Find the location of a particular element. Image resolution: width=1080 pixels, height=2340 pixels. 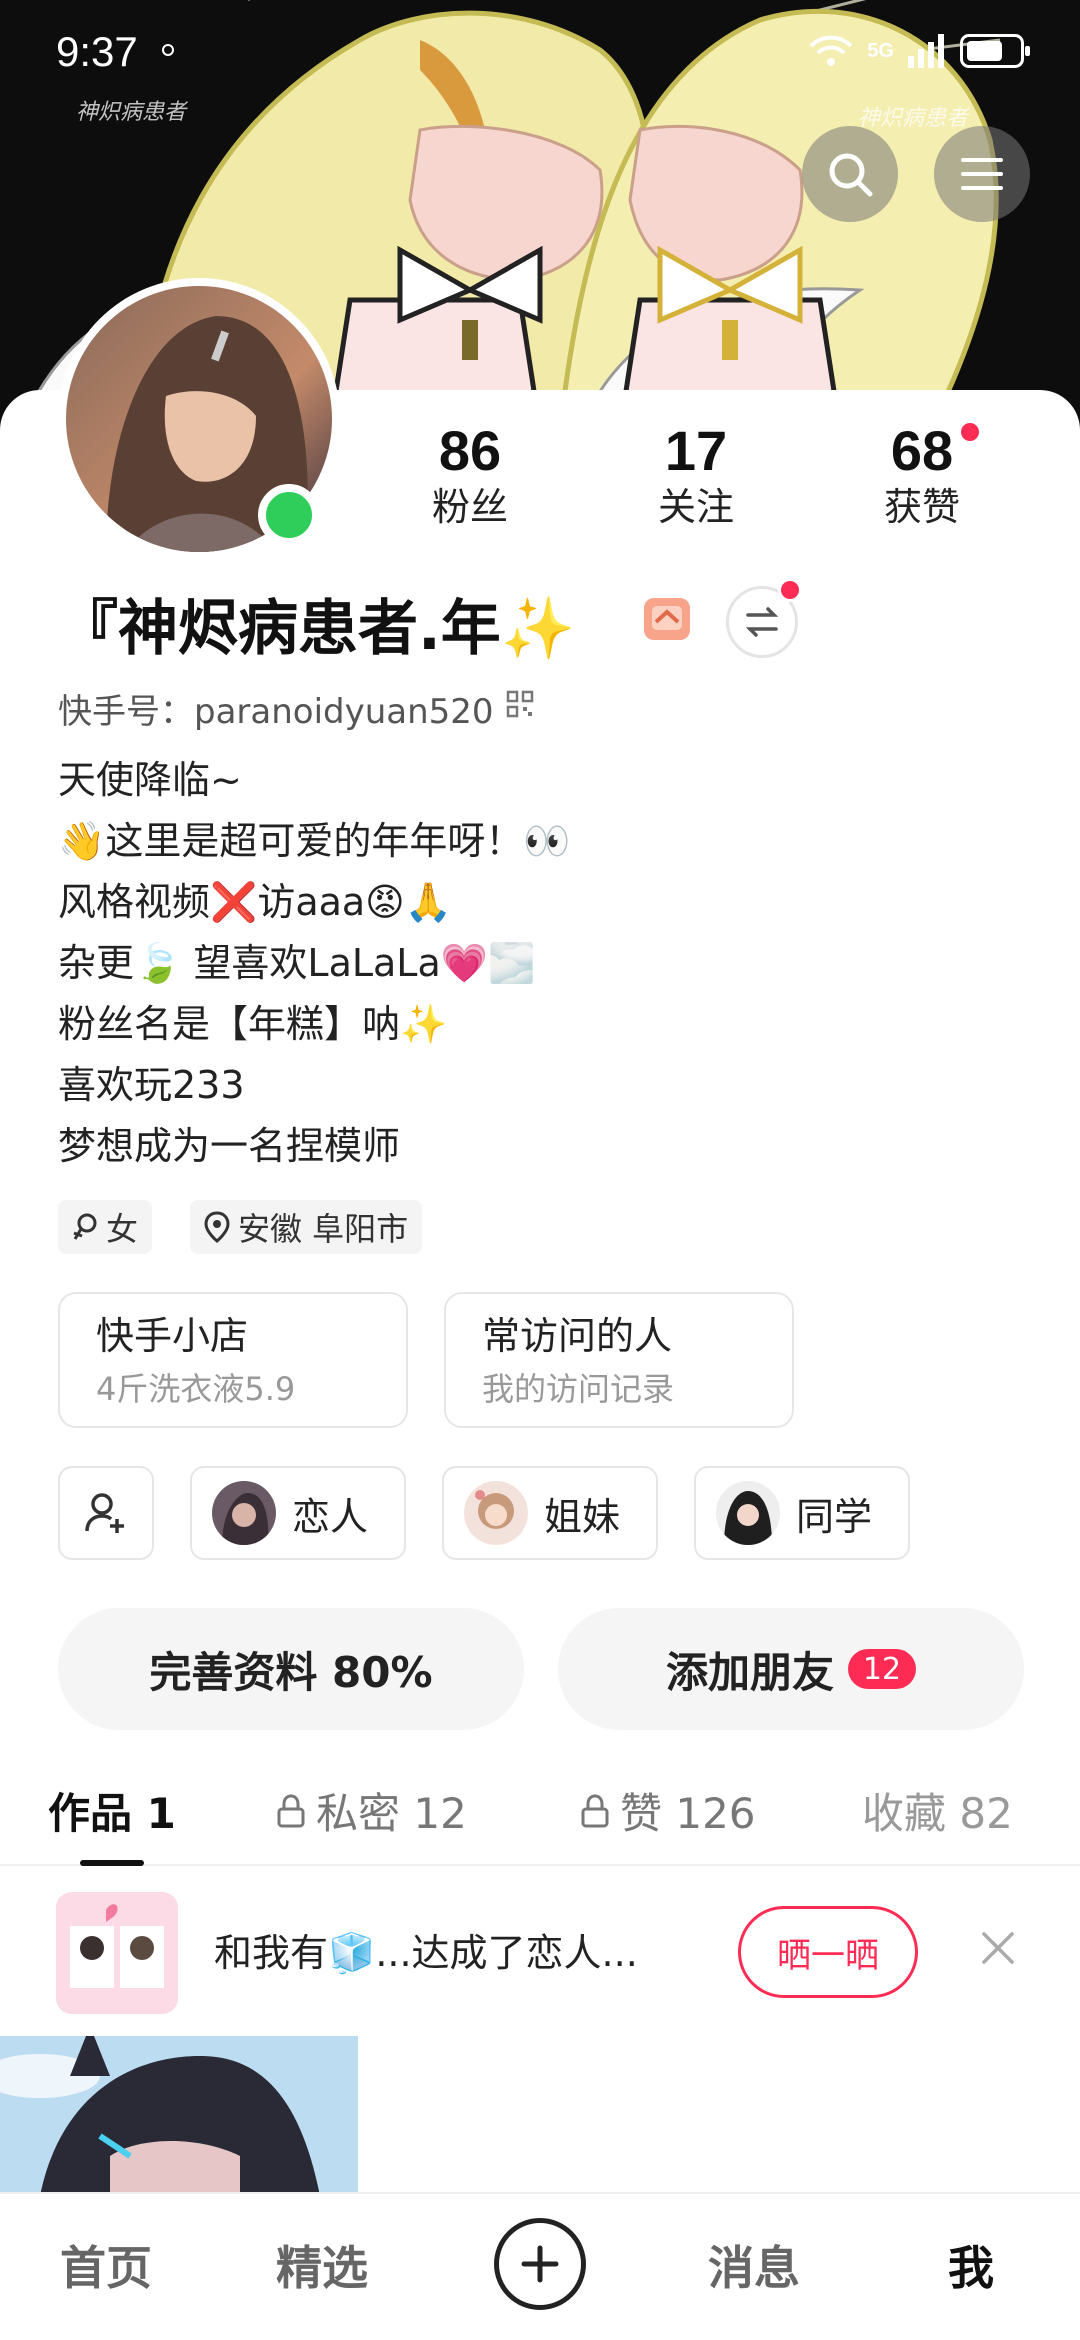

share-button: 晒一晒 is located at coordinates (828, 1952).